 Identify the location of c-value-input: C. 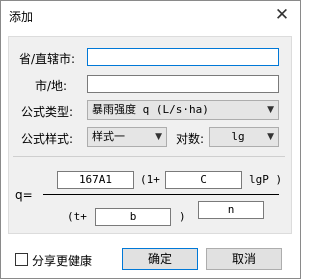
(203, 180).